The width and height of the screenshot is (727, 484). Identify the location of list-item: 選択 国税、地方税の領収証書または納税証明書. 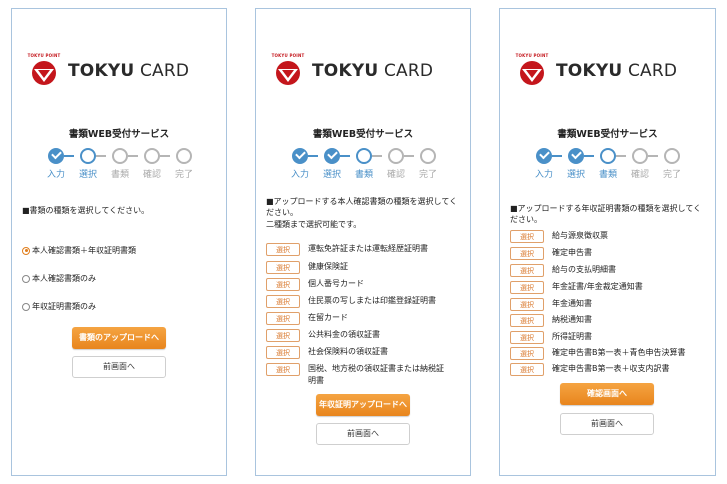
(357, 375).